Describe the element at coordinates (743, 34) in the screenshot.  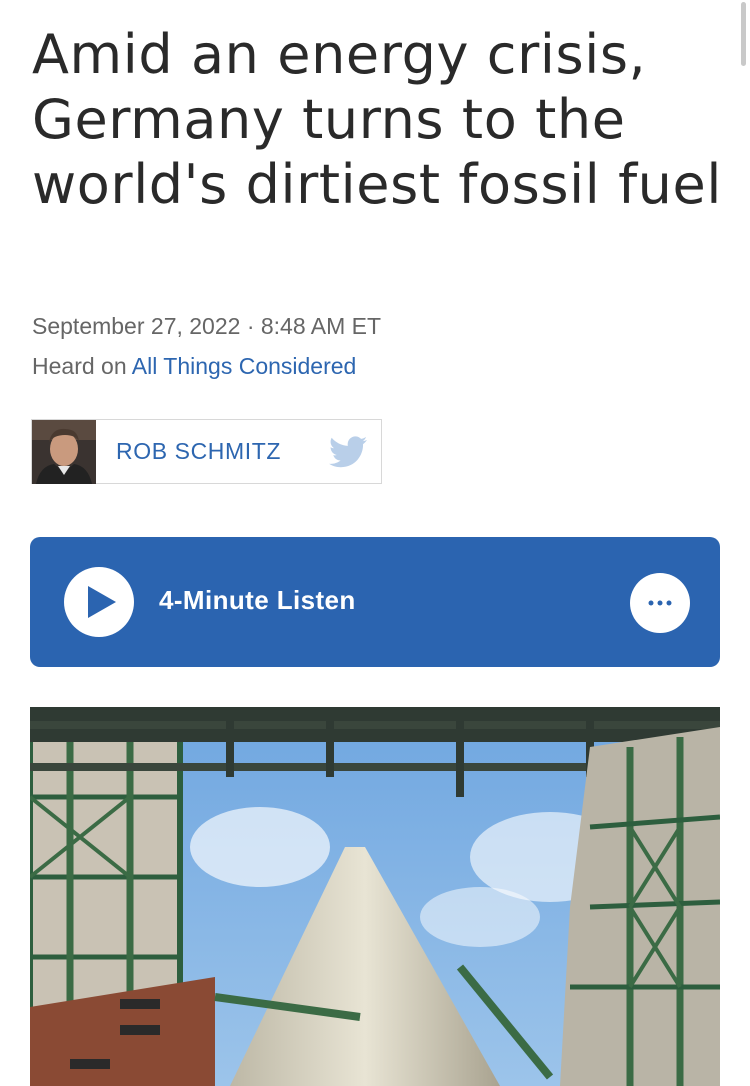
I see `scrollbar` at that location.